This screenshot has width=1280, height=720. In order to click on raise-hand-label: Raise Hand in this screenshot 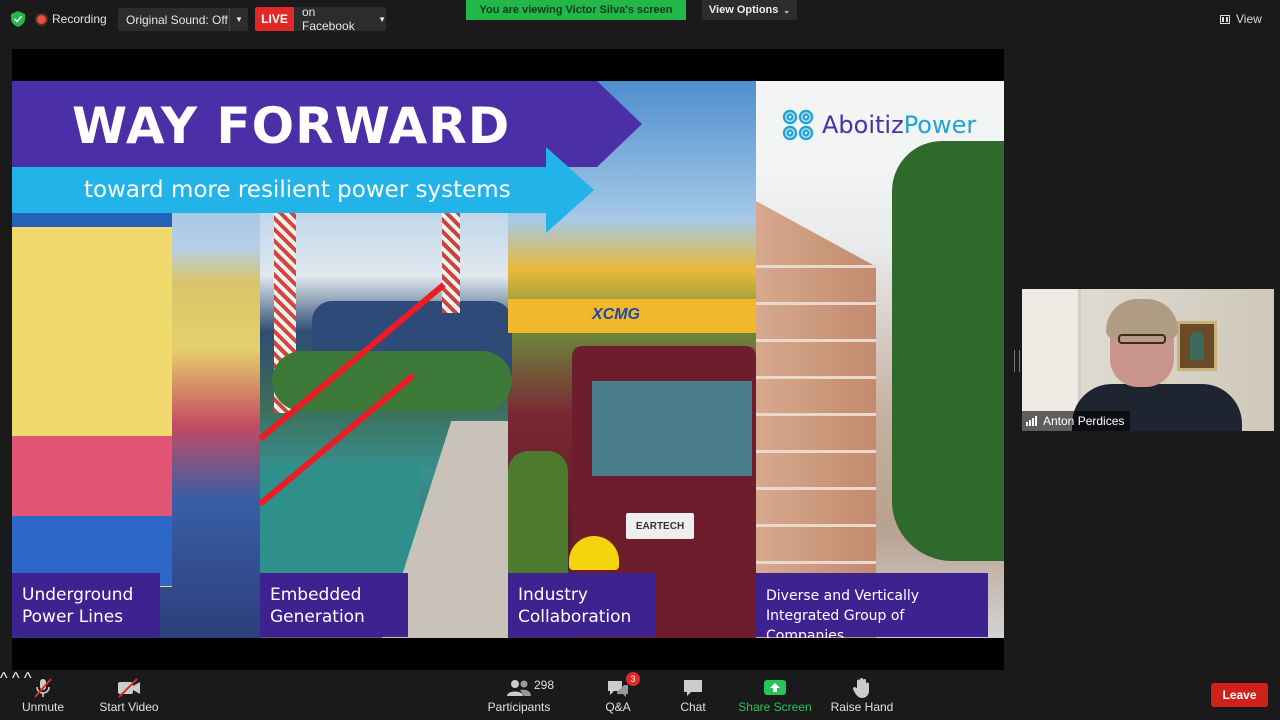, I will do `click(862, 707)`.